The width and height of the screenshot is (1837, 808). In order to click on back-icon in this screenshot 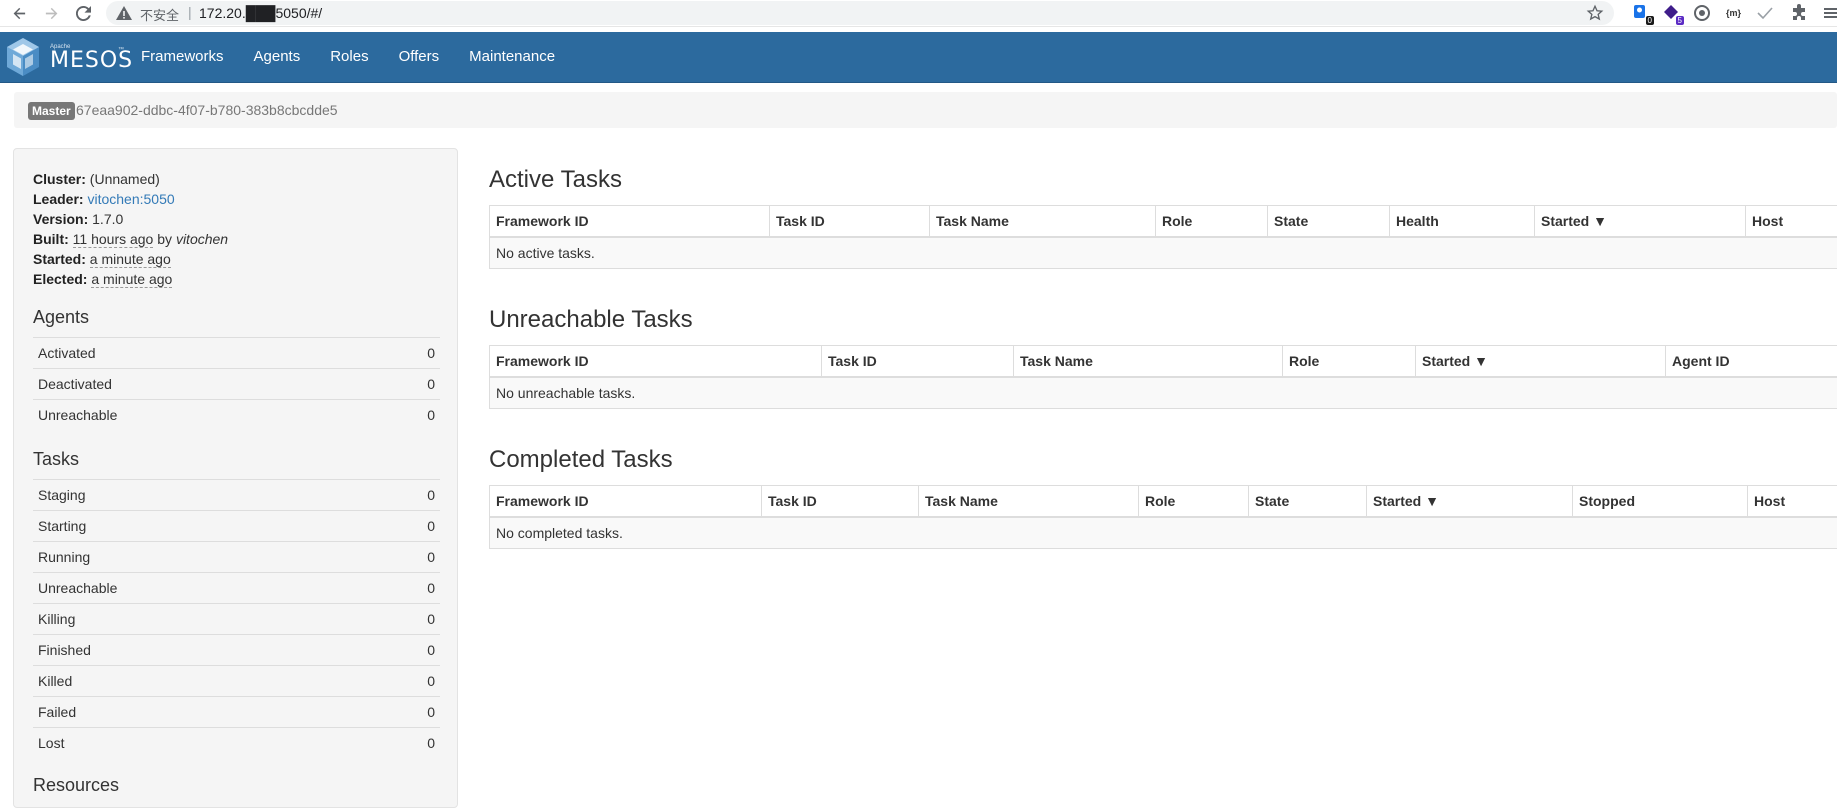, I will do `click(19, 13)`.